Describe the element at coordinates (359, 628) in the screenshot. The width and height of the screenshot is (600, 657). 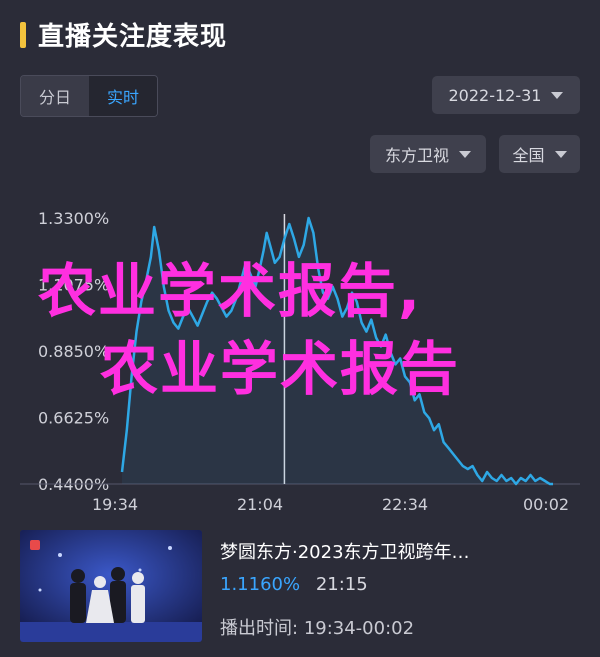
I see `airtime-value: 19:34-00:02` at that location.